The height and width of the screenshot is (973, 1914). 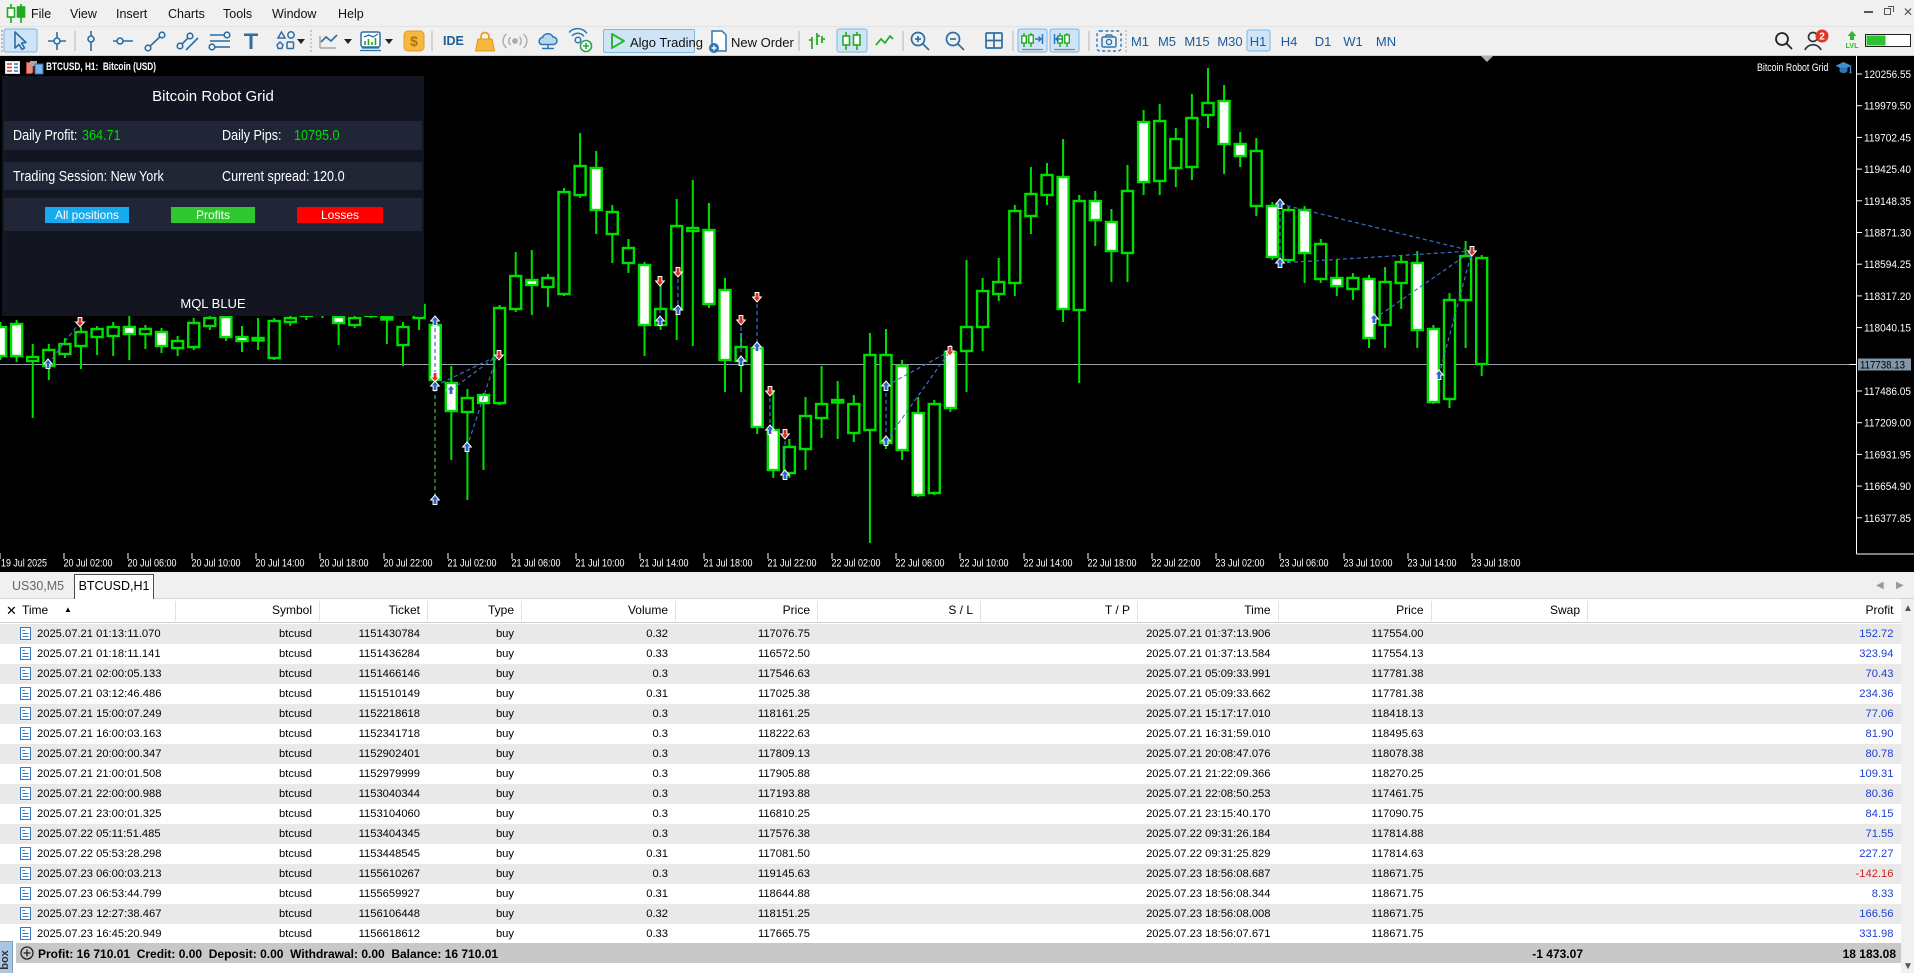 What do you see at coordinates (856, 564) in the screenshot?
I see `svg-text: 22 Jul 02:00` at bounding box center [856, 564].